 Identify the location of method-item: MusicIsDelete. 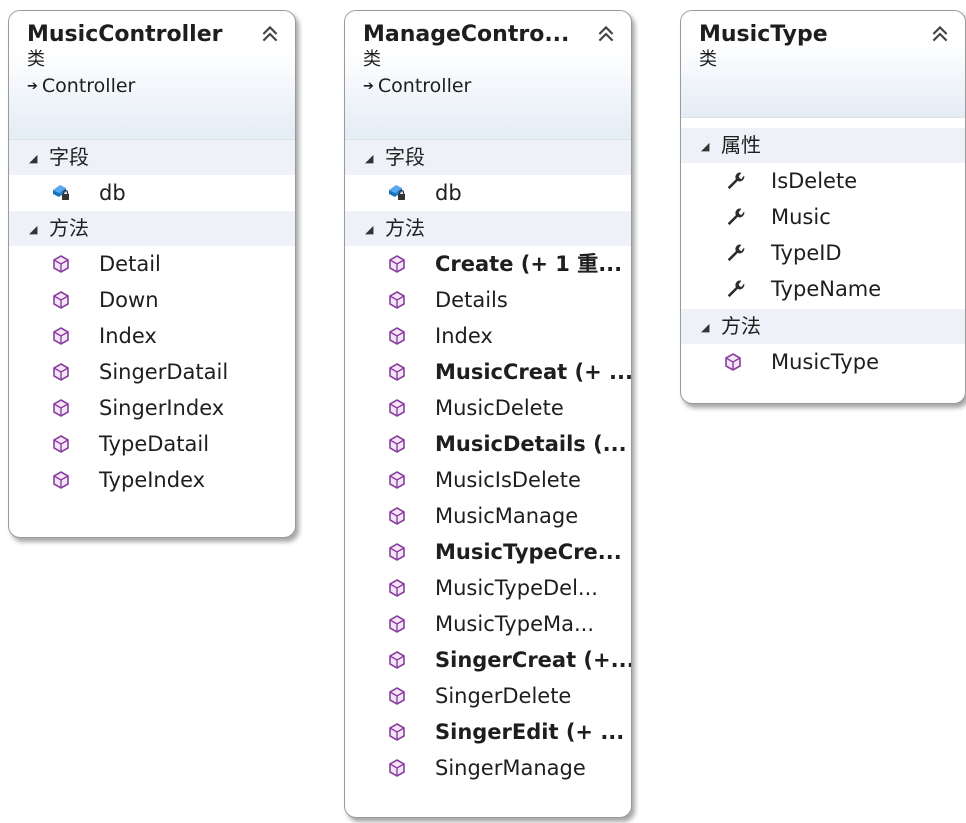
(488, 480).